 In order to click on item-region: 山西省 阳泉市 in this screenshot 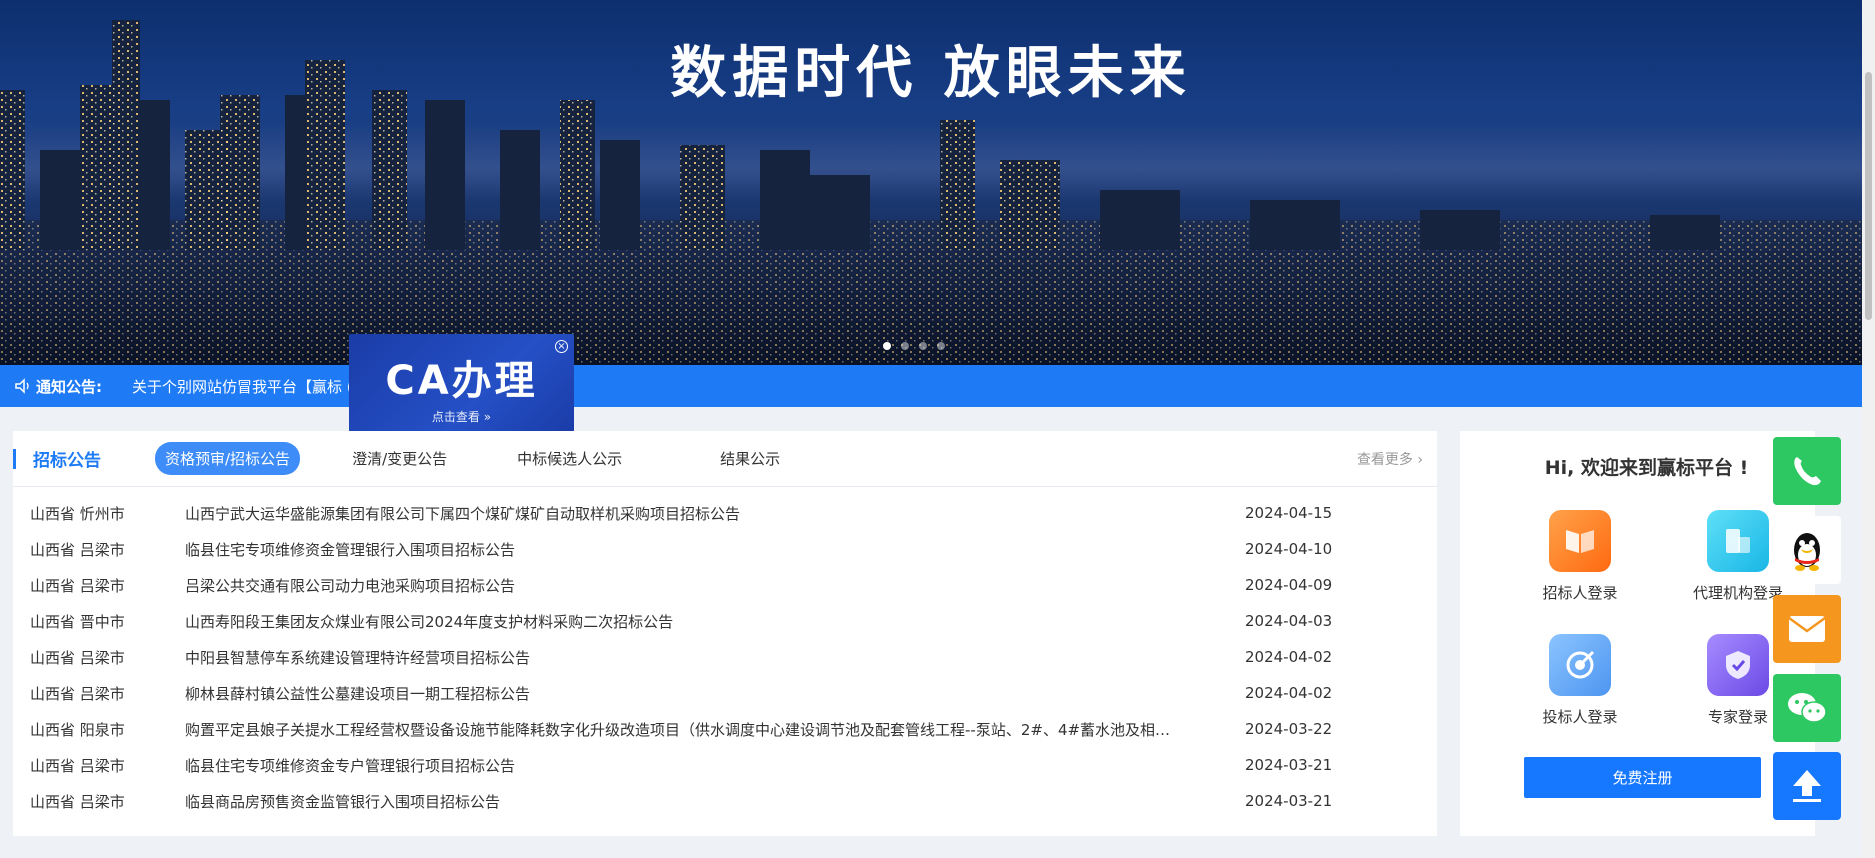, I will do `click(77, 729)`.